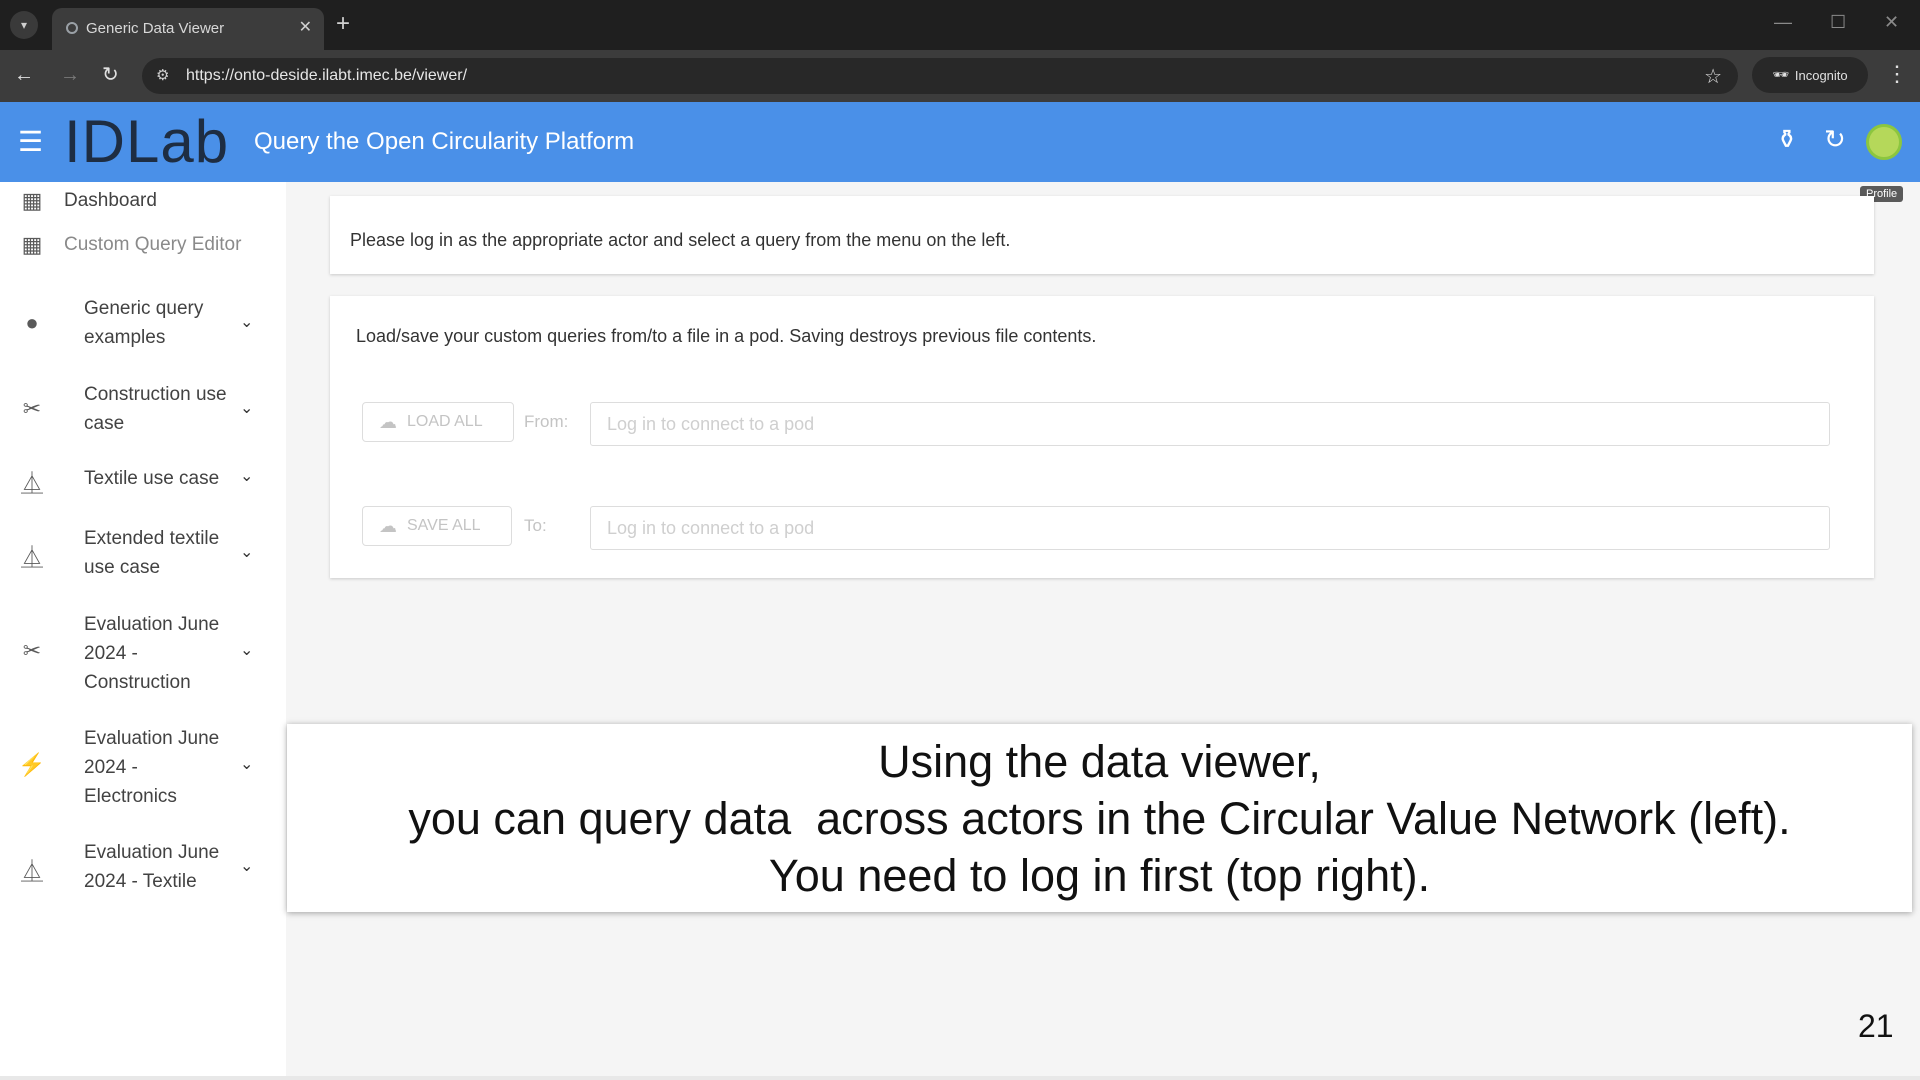 This screenshot has width=1920, height=1080. Describe the element at coordinates (445, 421) in the screenshot. I see `load-all-label: LOAD ALL` at that location.